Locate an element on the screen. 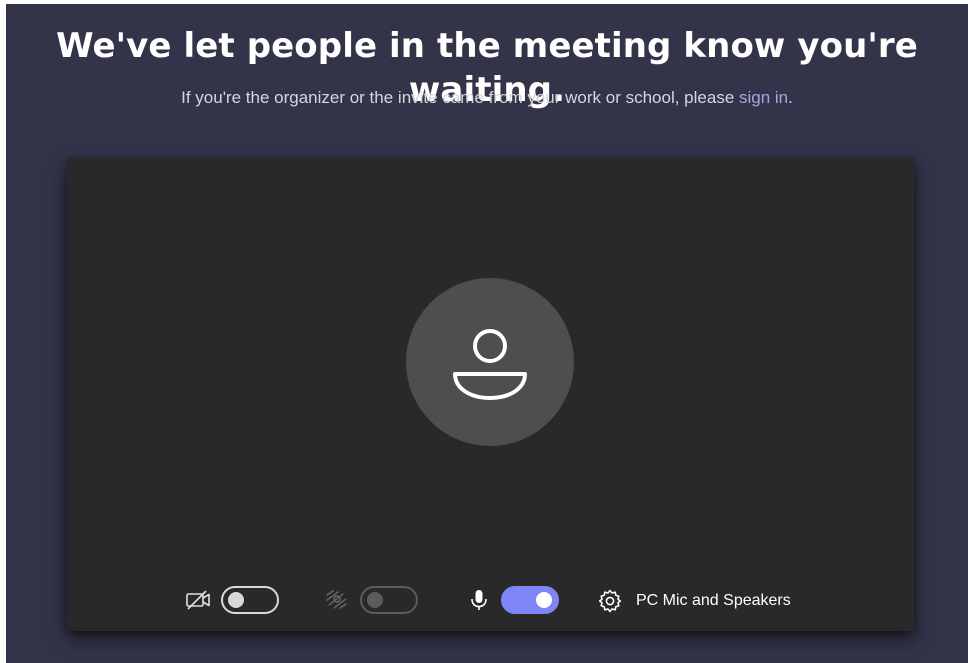 The image size is (968, 663). microphone-toggle is located at coordinates (530, 600).